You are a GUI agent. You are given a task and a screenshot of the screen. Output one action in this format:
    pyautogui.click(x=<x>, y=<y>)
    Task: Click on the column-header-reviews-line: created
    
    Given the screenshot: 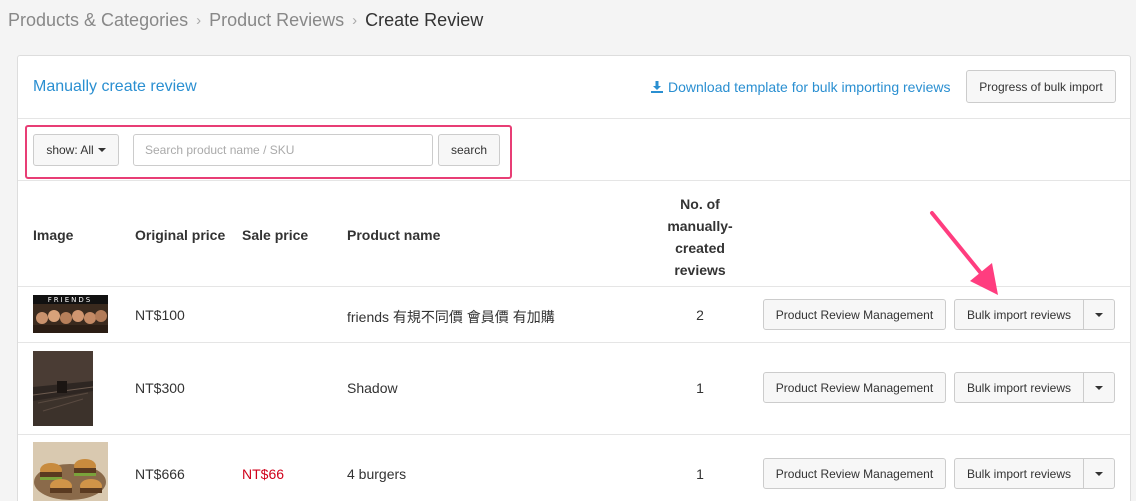 What is the action you would take?
    pyautogui.click(x=700, y=248)
    